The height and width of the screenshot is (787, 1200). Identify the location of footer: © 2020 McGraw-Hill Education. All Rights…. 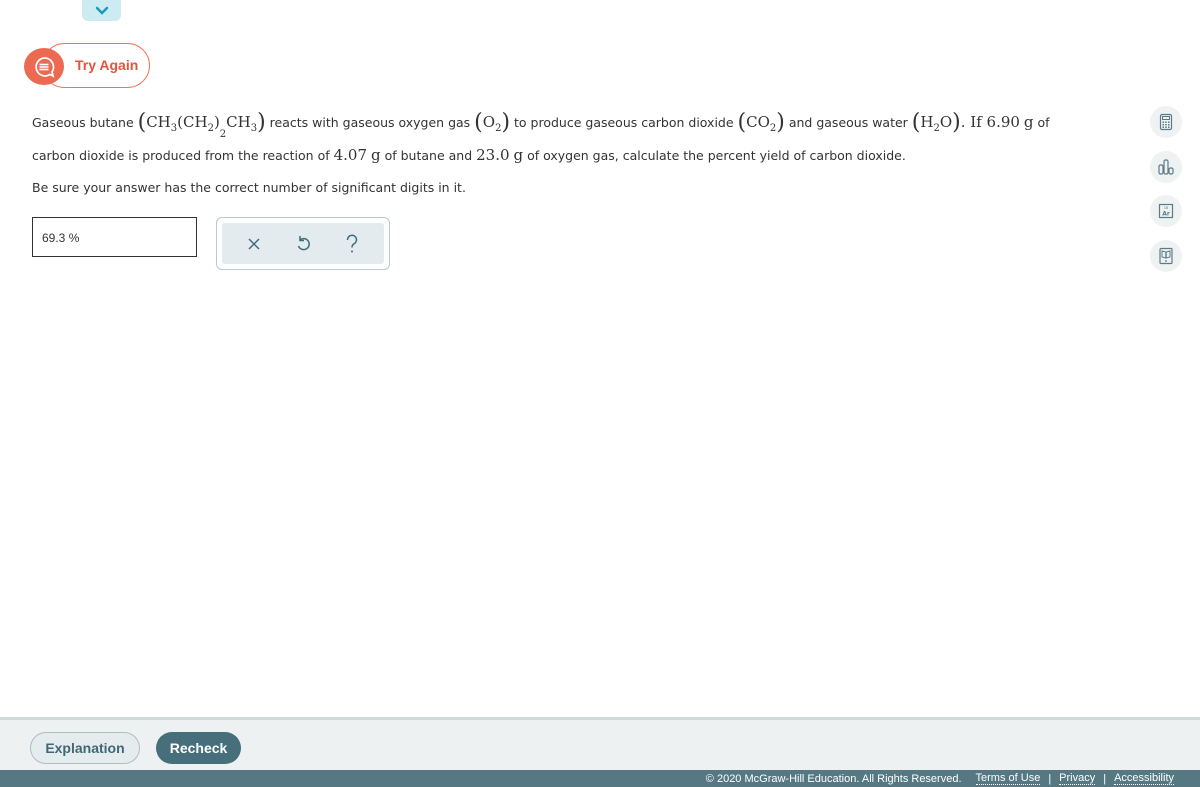
(600, 778).